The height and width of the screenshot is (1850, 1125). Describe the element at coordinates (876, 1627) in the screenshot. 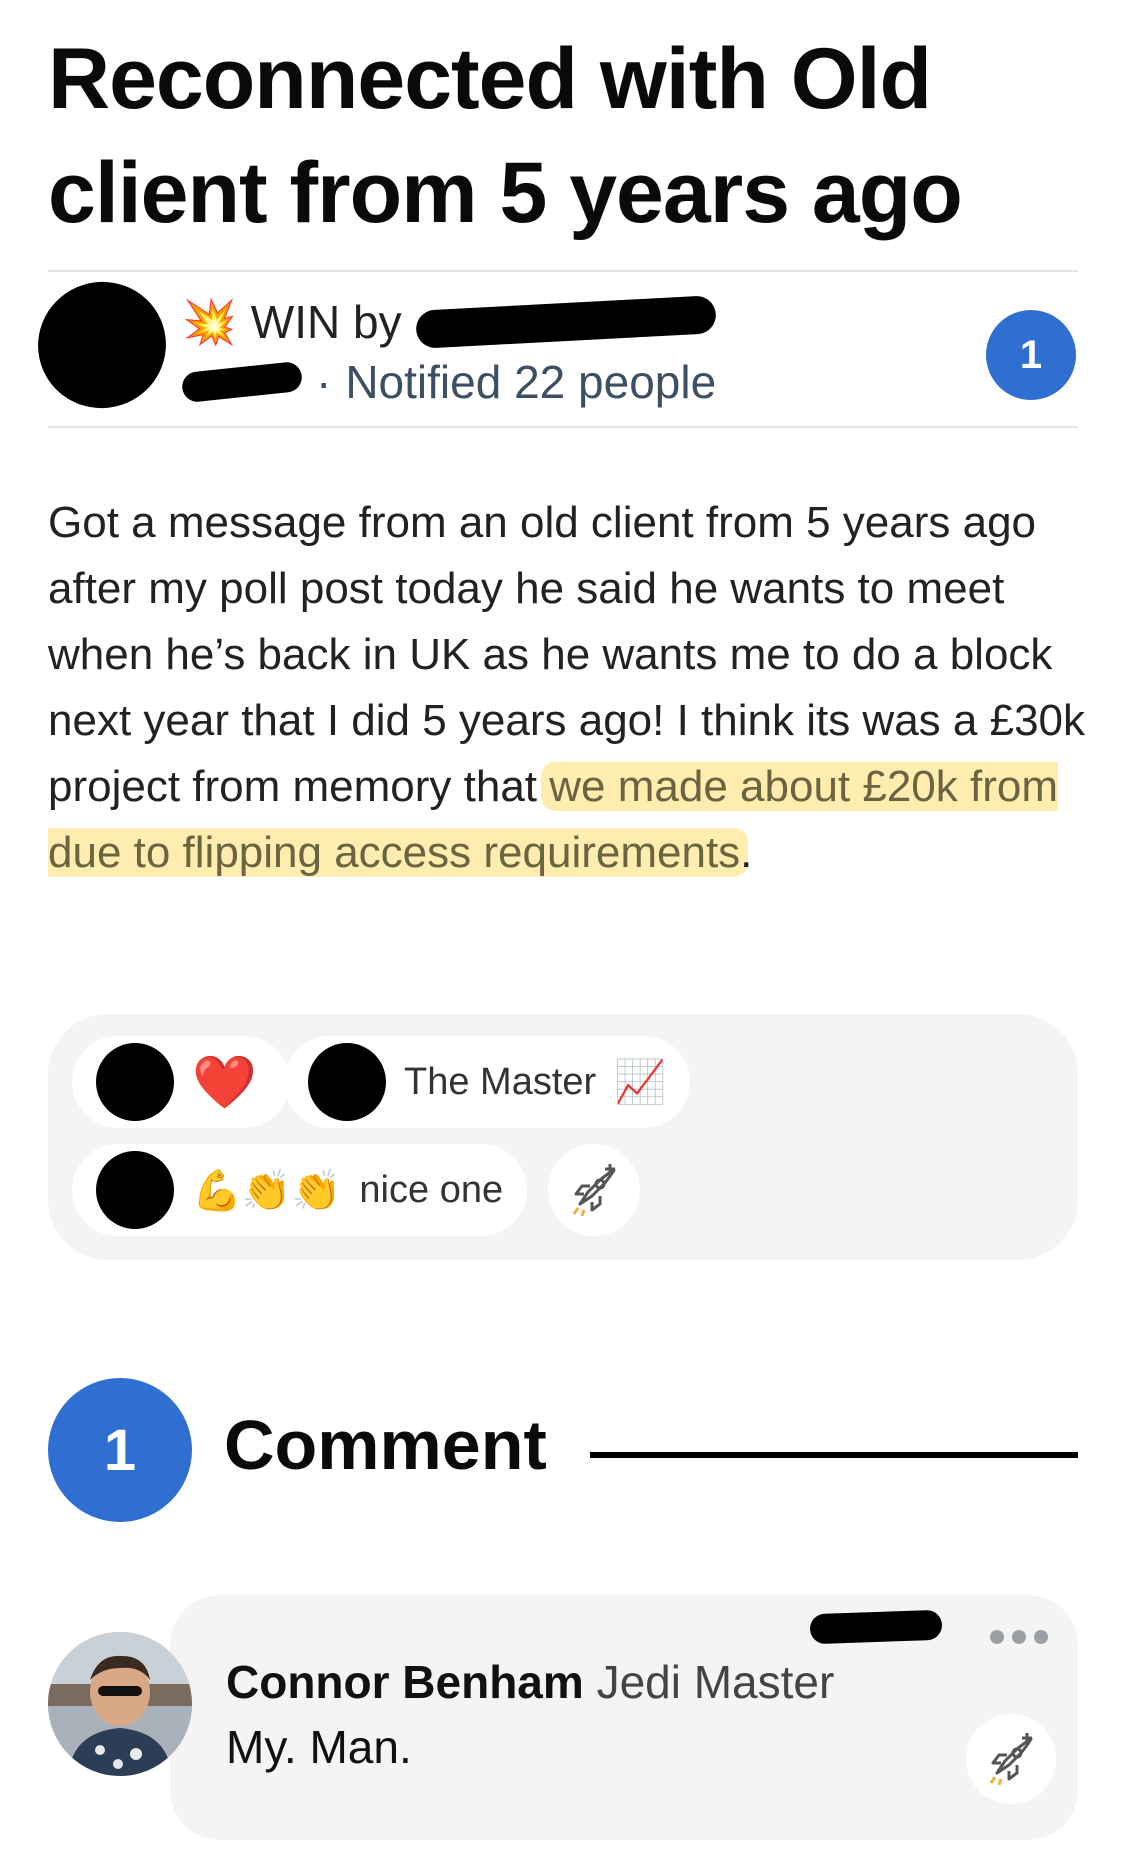

I see `comment-meta-redacted` at that location.